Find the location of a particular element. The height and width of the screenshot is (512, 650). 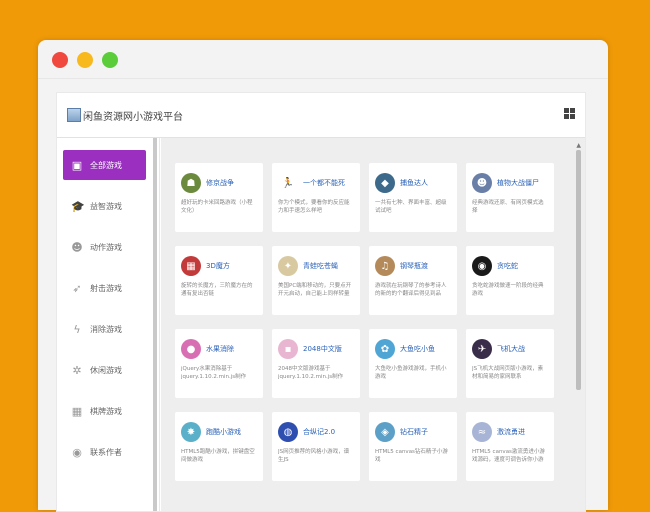

game-card-header: ● 水果消除 is located at coordinates (219, 349).